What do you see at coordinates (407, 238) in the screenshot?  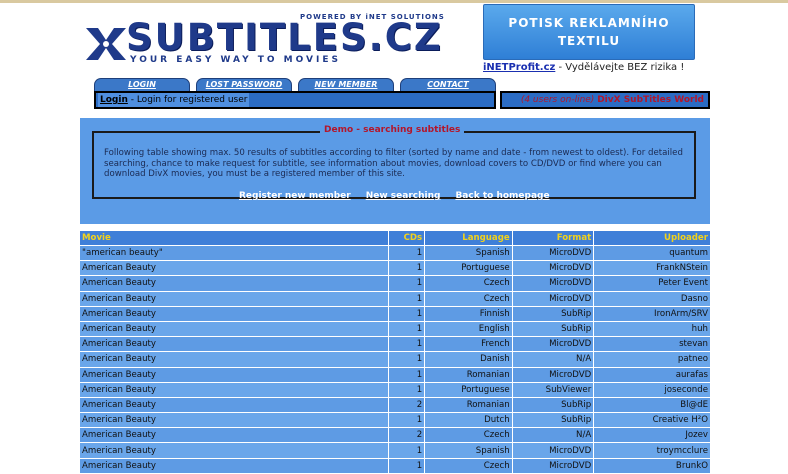 I see `column-header-cds: CDs` at bounding box center [407, 238].